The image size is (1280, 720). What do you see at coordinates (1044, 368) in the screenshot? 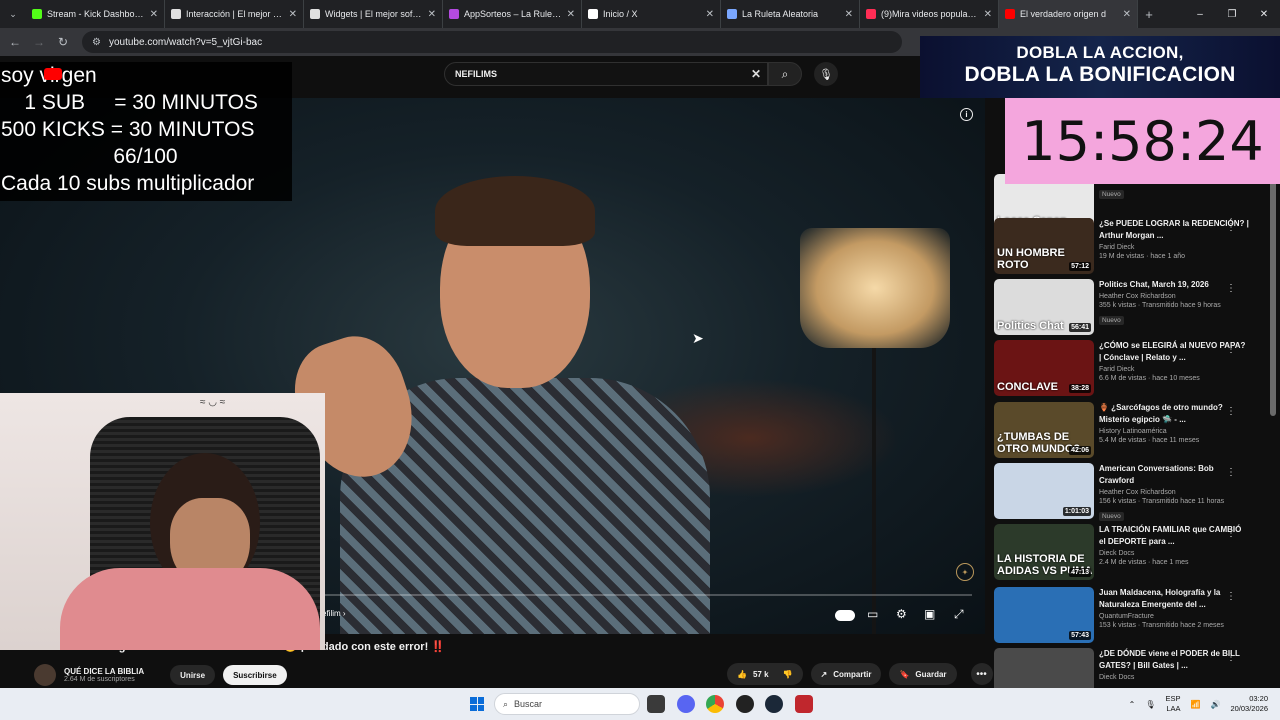
I see `video-thumbnail: CONCLAVE 38:28` at bounding box center [1044, 368].